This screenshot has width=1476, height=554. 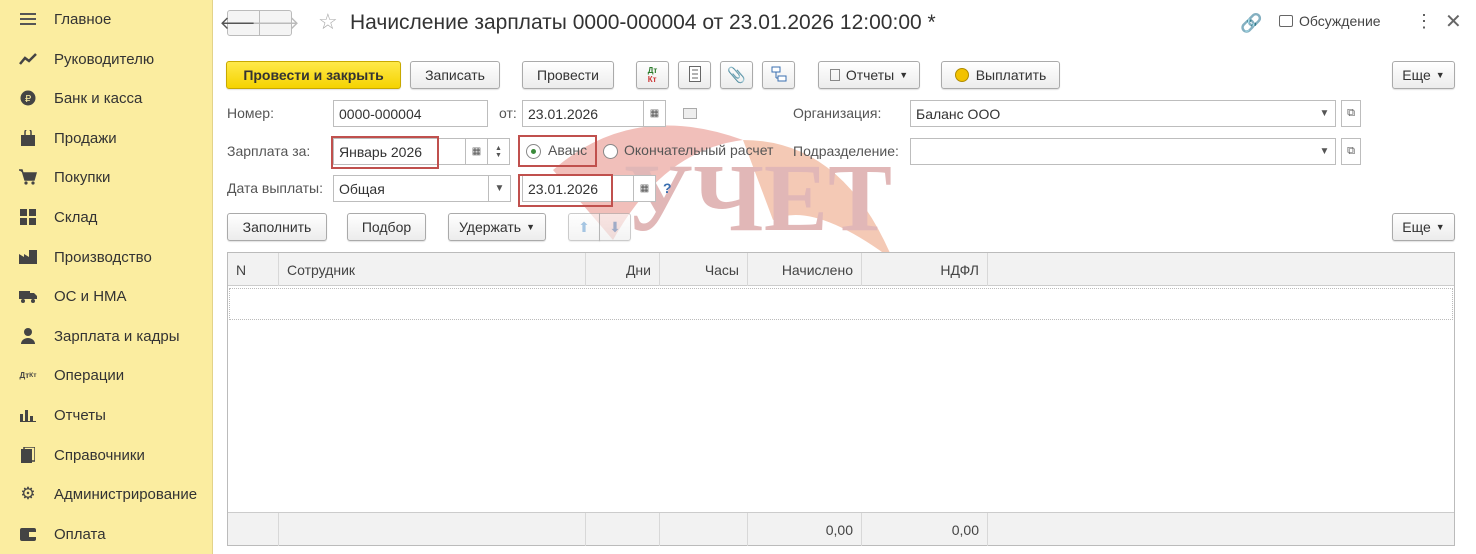 What do you see at coordinates (925, 529) in the screenshot?
I see `total-ndfl: 0,00` at bounding box center [925, 529].